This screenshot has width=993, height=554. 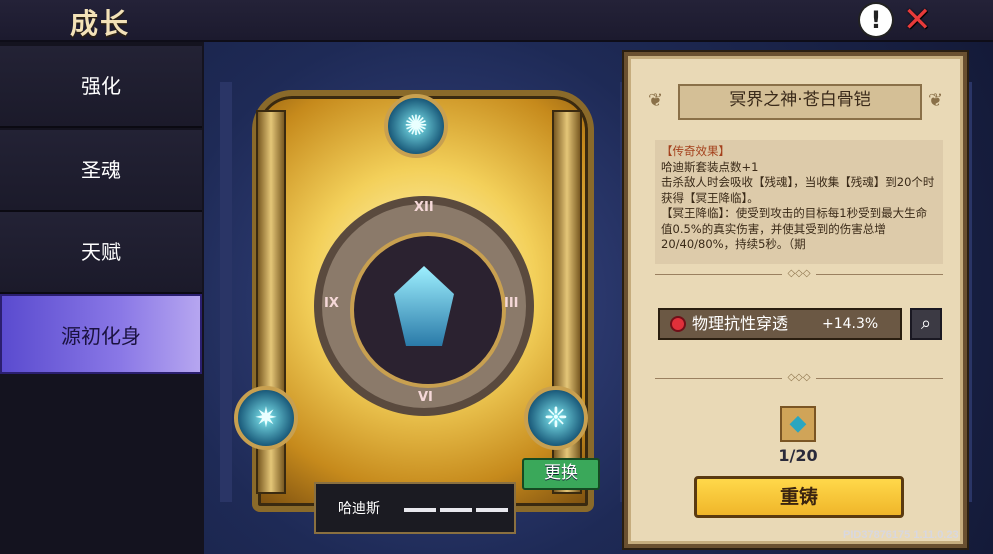 What do you see at coordinates (799, 497) in the screenshot?
I see `reforge-button: 重铸` at bounding box center [799, 497].